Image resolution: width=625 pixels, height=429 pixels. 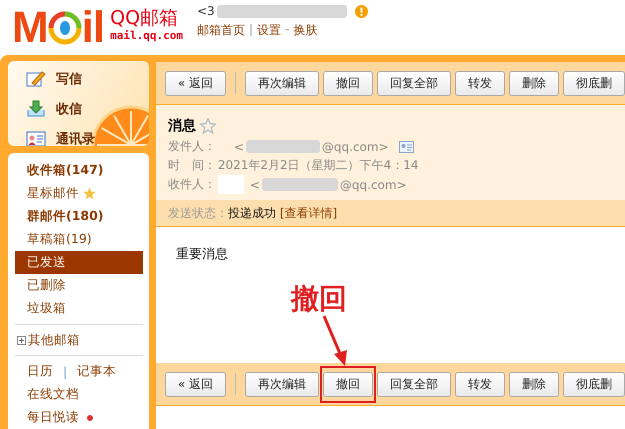 What do you see at coordinates (269, 30) in the screenshot?
I see `nav-link: 设置` at bounding box center [269, 30].